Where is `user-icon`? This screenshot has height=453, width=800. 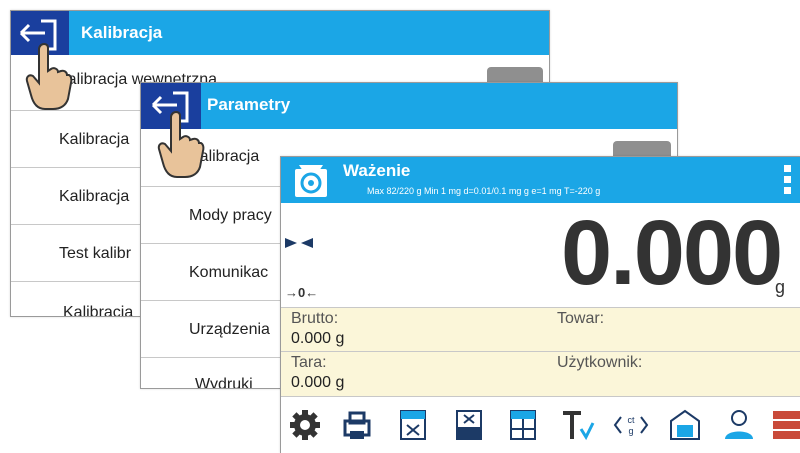
user-icon is located at coordinates (739, 424).